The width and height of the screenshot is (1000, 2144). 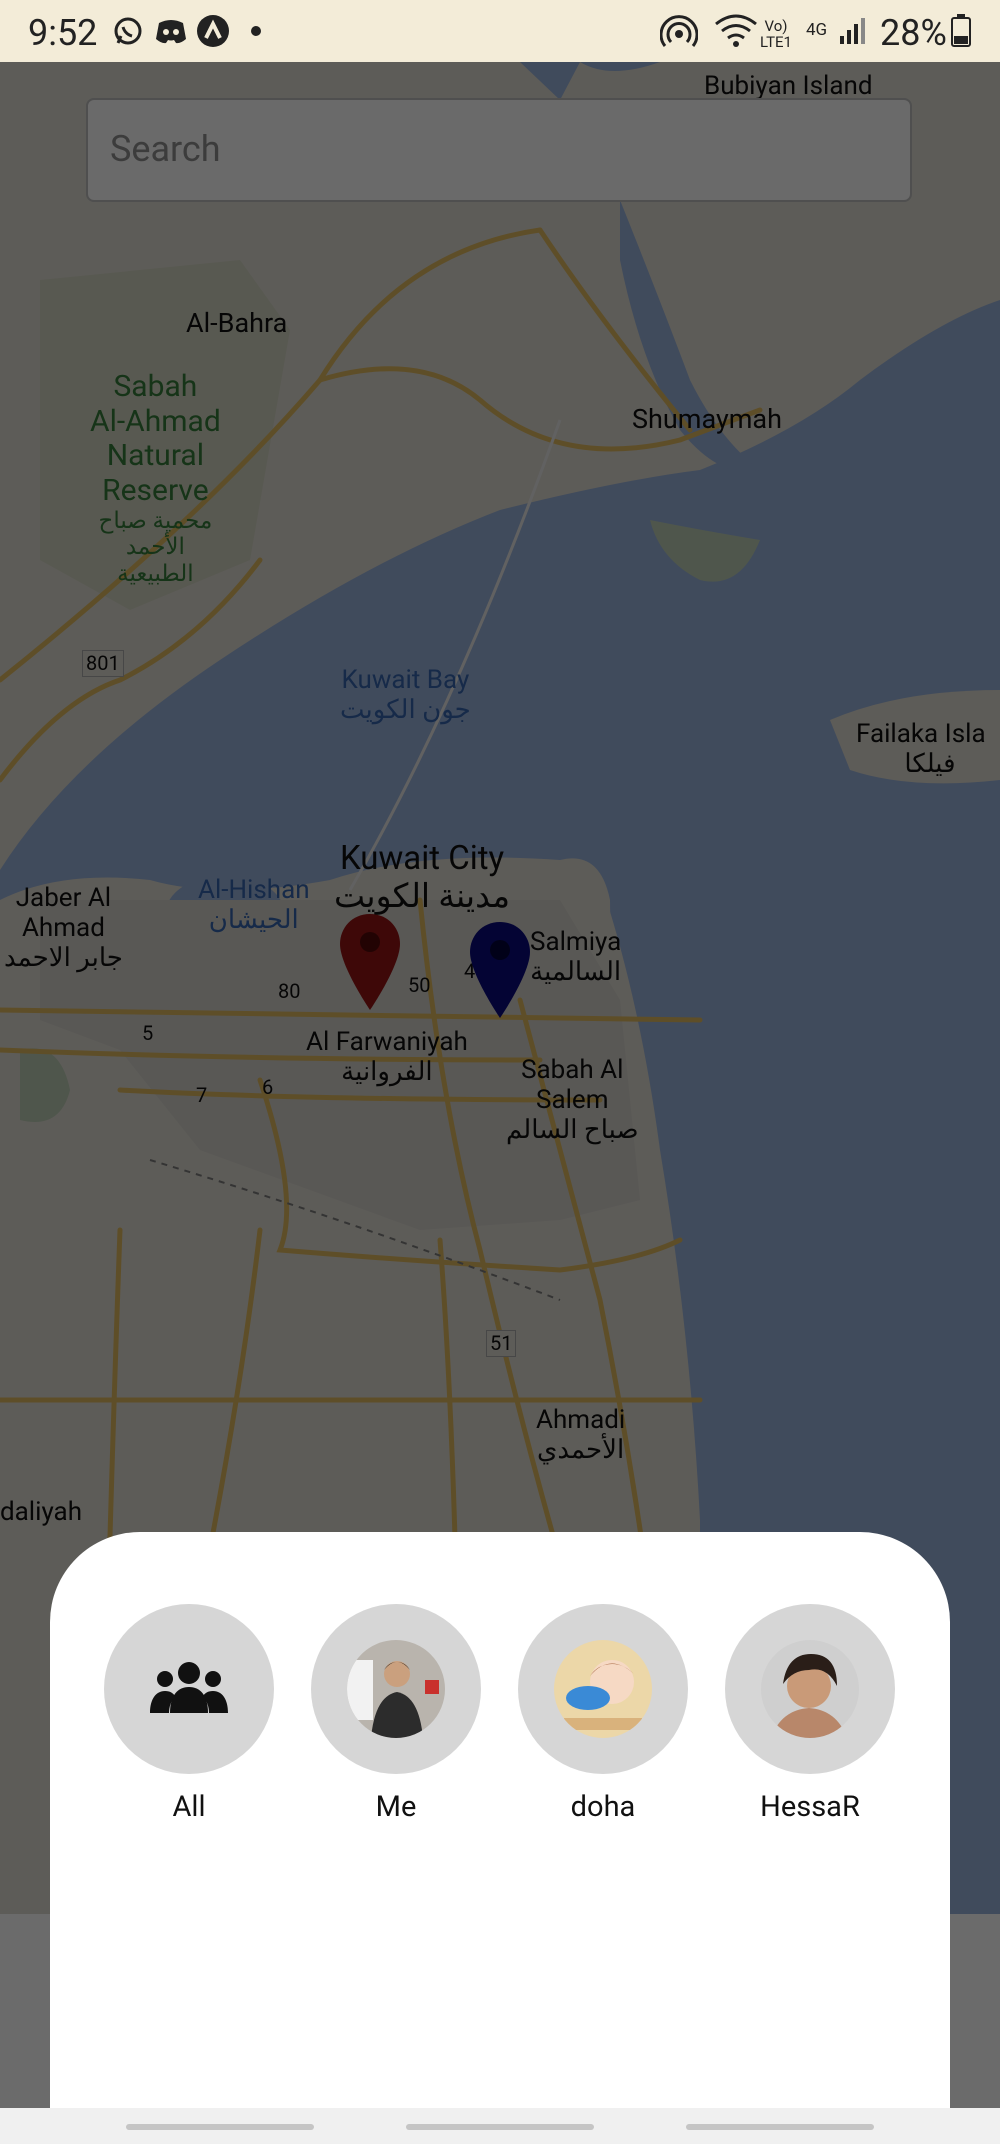 I want to click on network-gen: 4G, so click(x=817, y=30).